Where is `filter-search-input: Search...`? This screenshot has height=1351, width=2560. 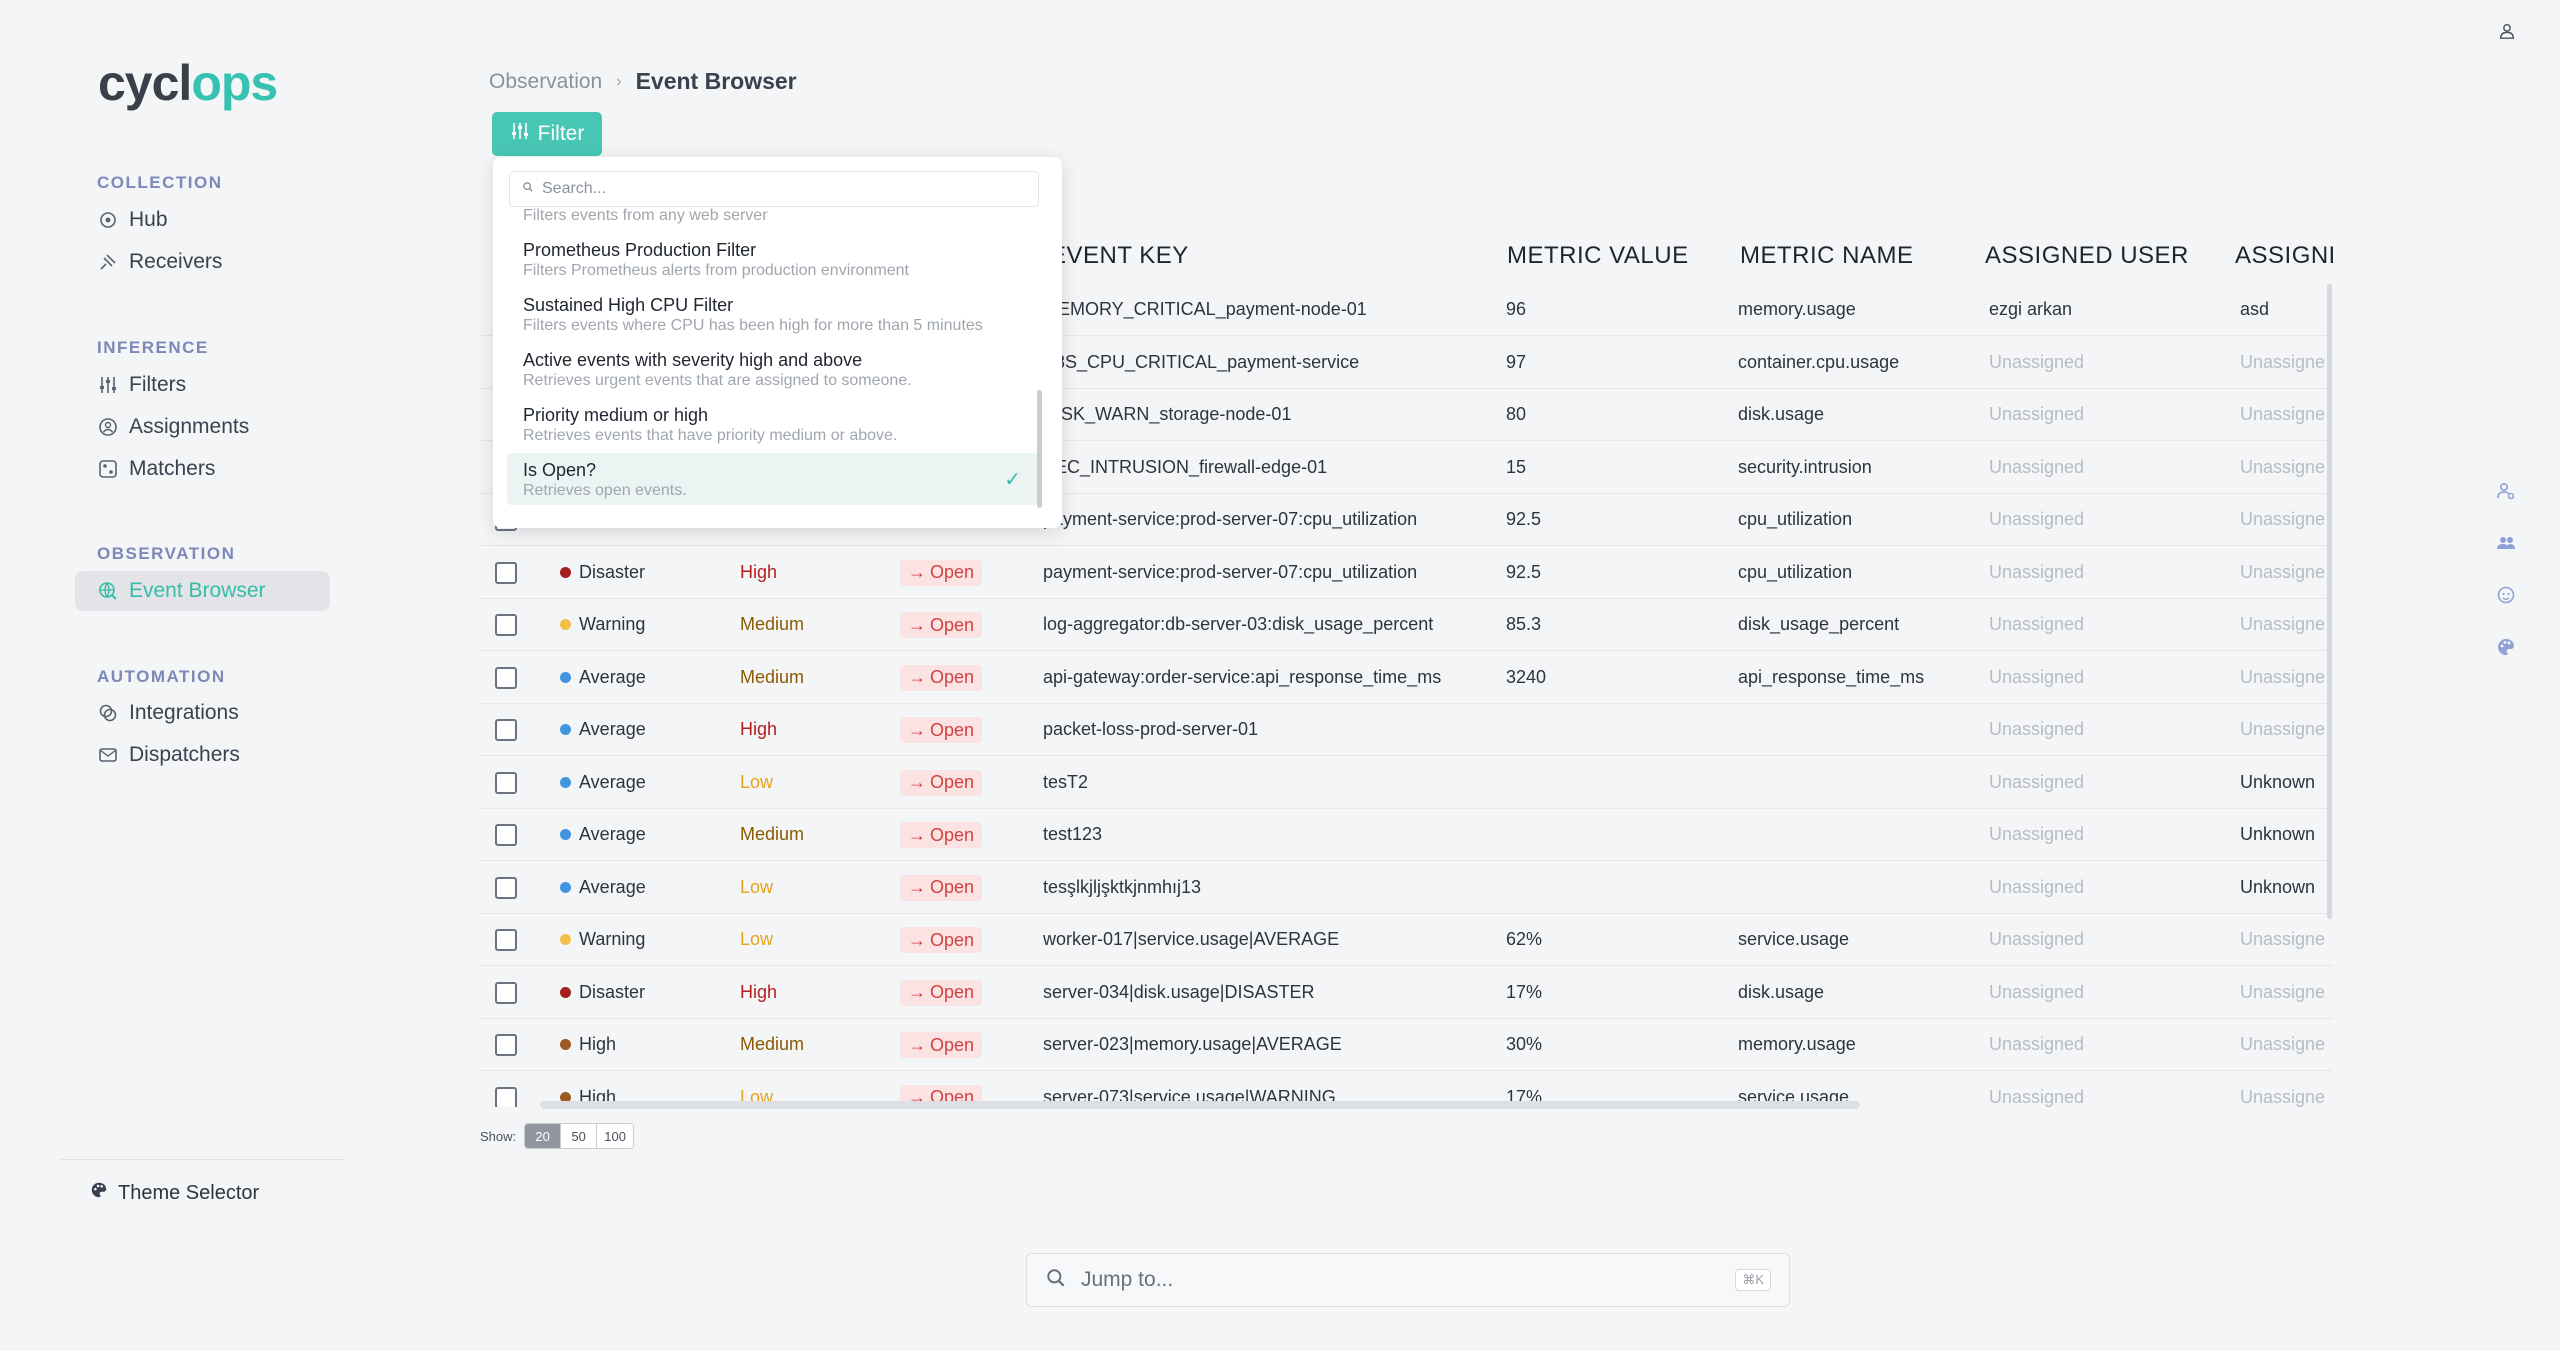
filter-search-input: Search... is located at coordinates (774, 189).